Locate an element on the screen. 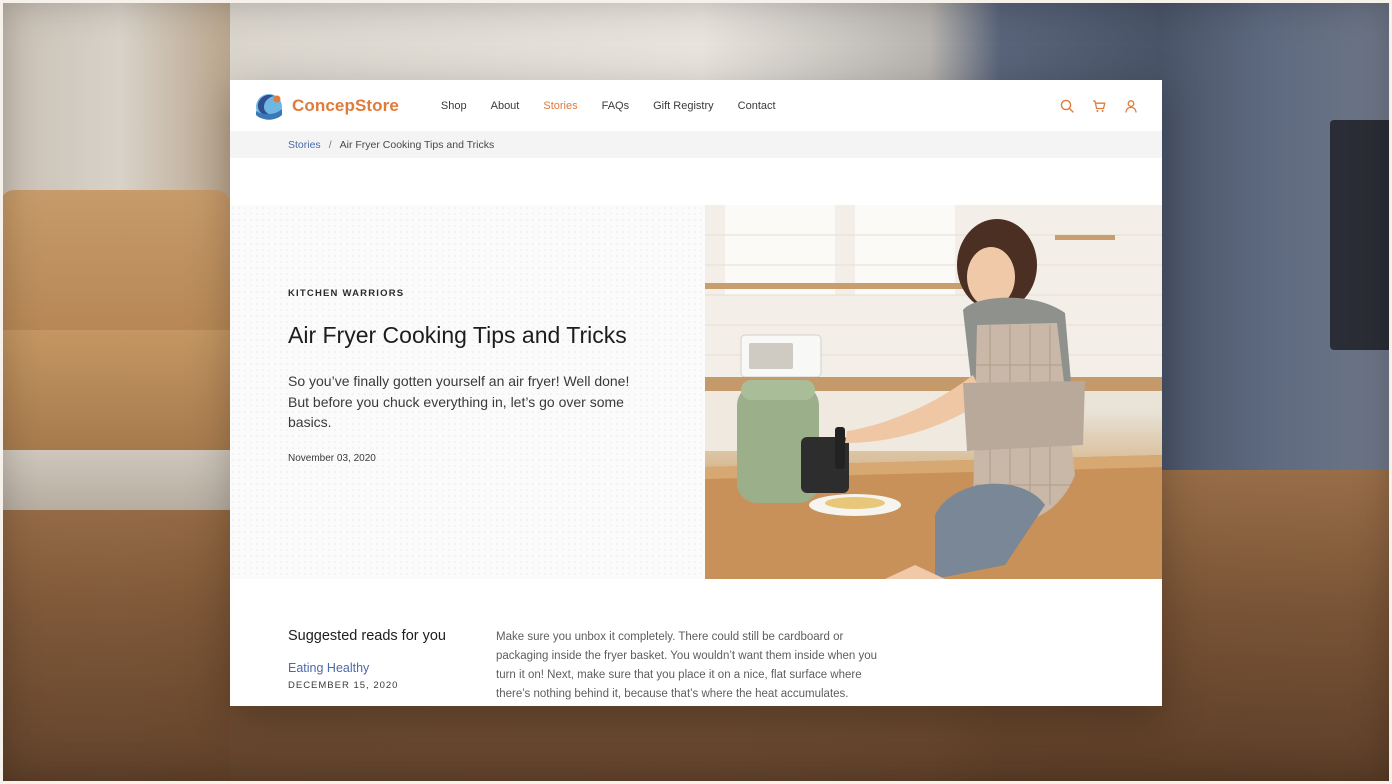  logo-text: ConcepStore is located at coordinates (345, 105).